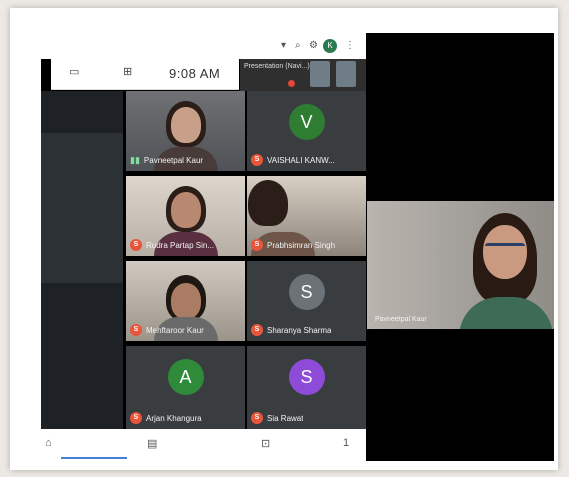 The image size is (569, 477). I want to click on mic-on-icon: ▮▮, so click(135, 159).